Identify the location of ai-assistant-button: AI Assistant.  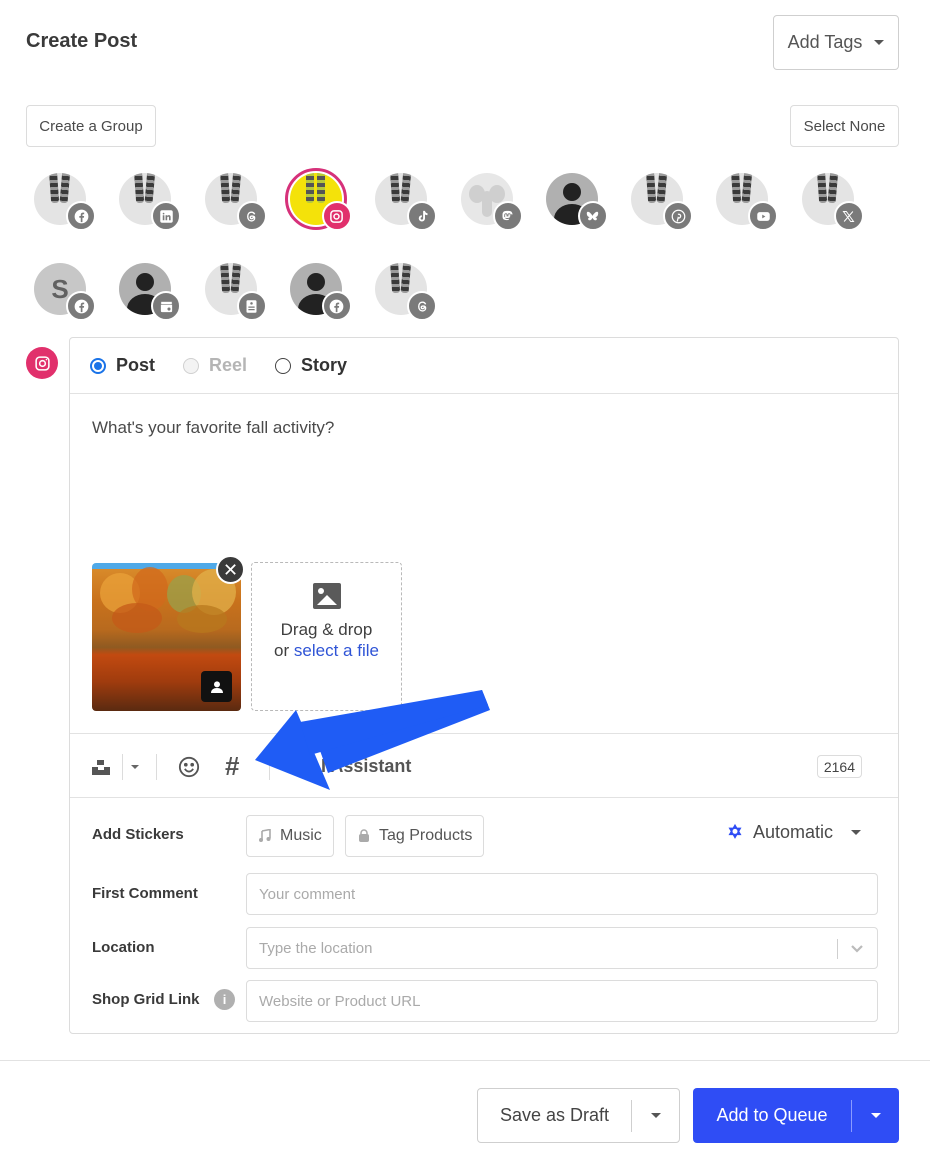
(349, 766).